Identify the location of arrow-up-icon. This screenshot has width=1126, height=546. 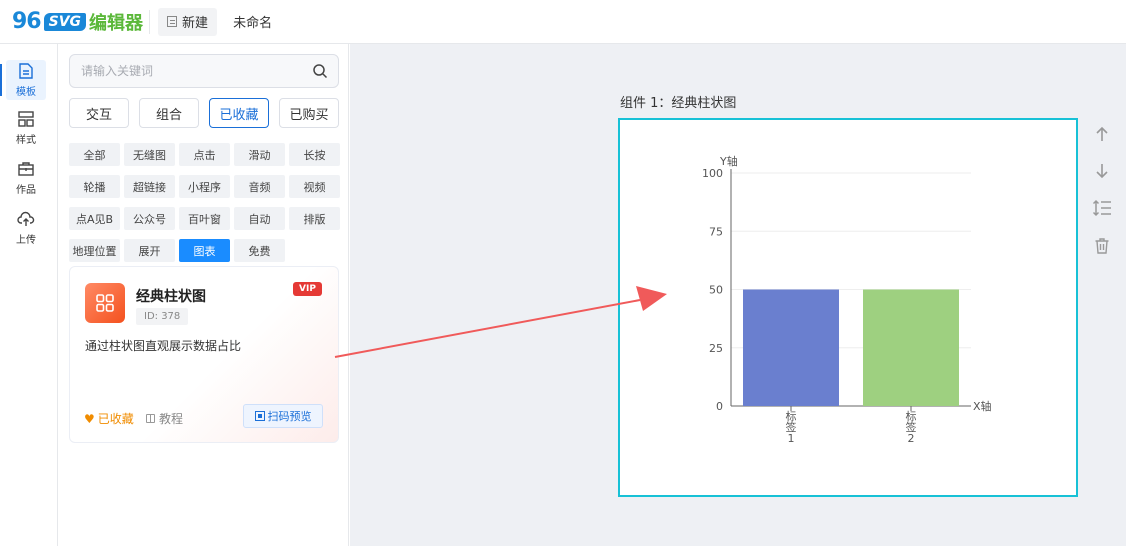
(1102, 133).